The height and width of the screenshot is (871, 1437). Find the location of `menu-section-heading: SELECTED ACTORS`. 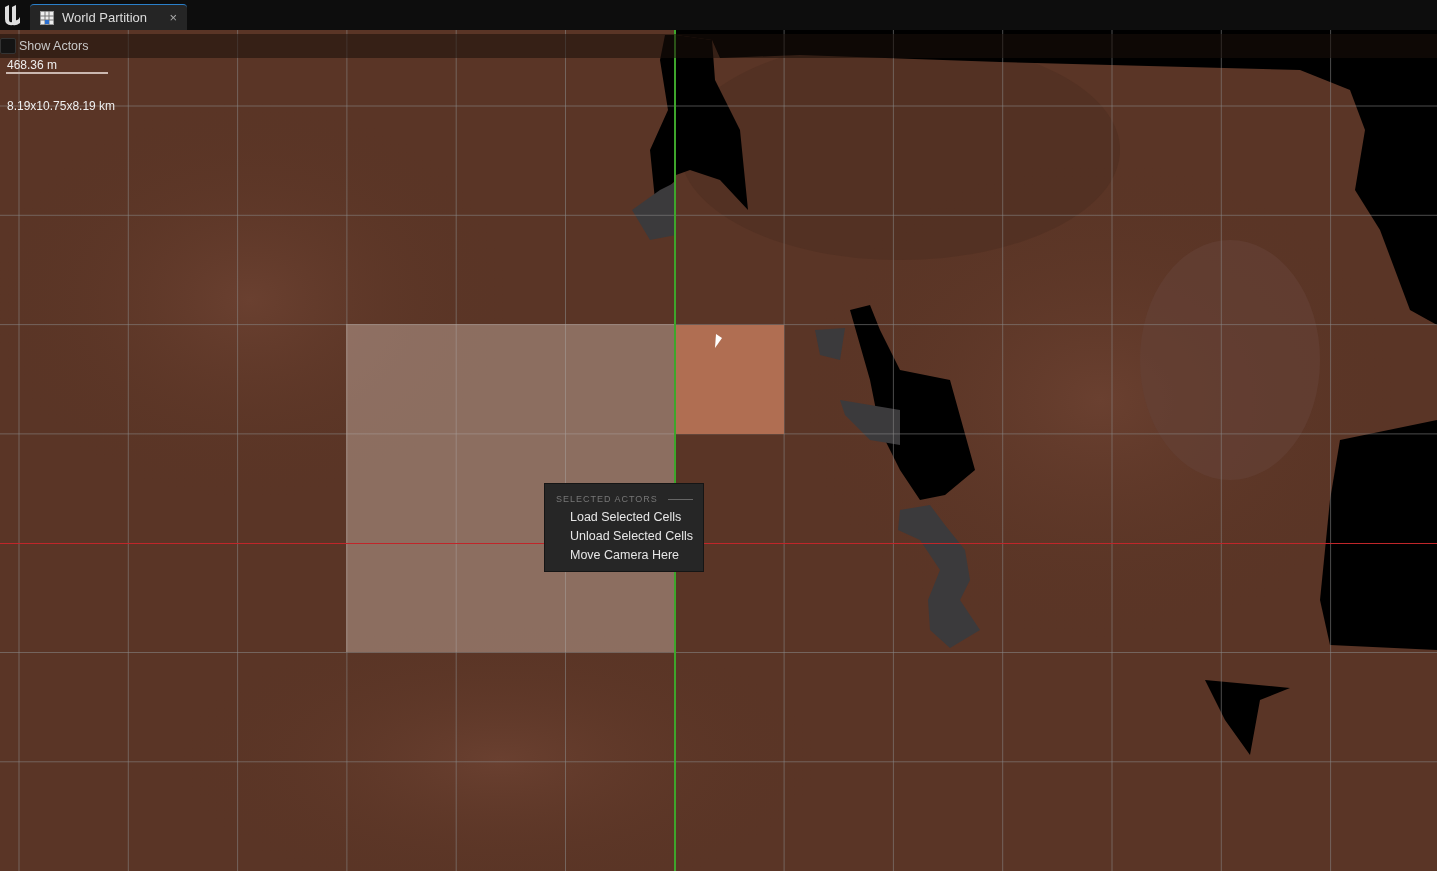

menu-section-heading: SELECTED ACTORS is located at coordinates (607, 499).